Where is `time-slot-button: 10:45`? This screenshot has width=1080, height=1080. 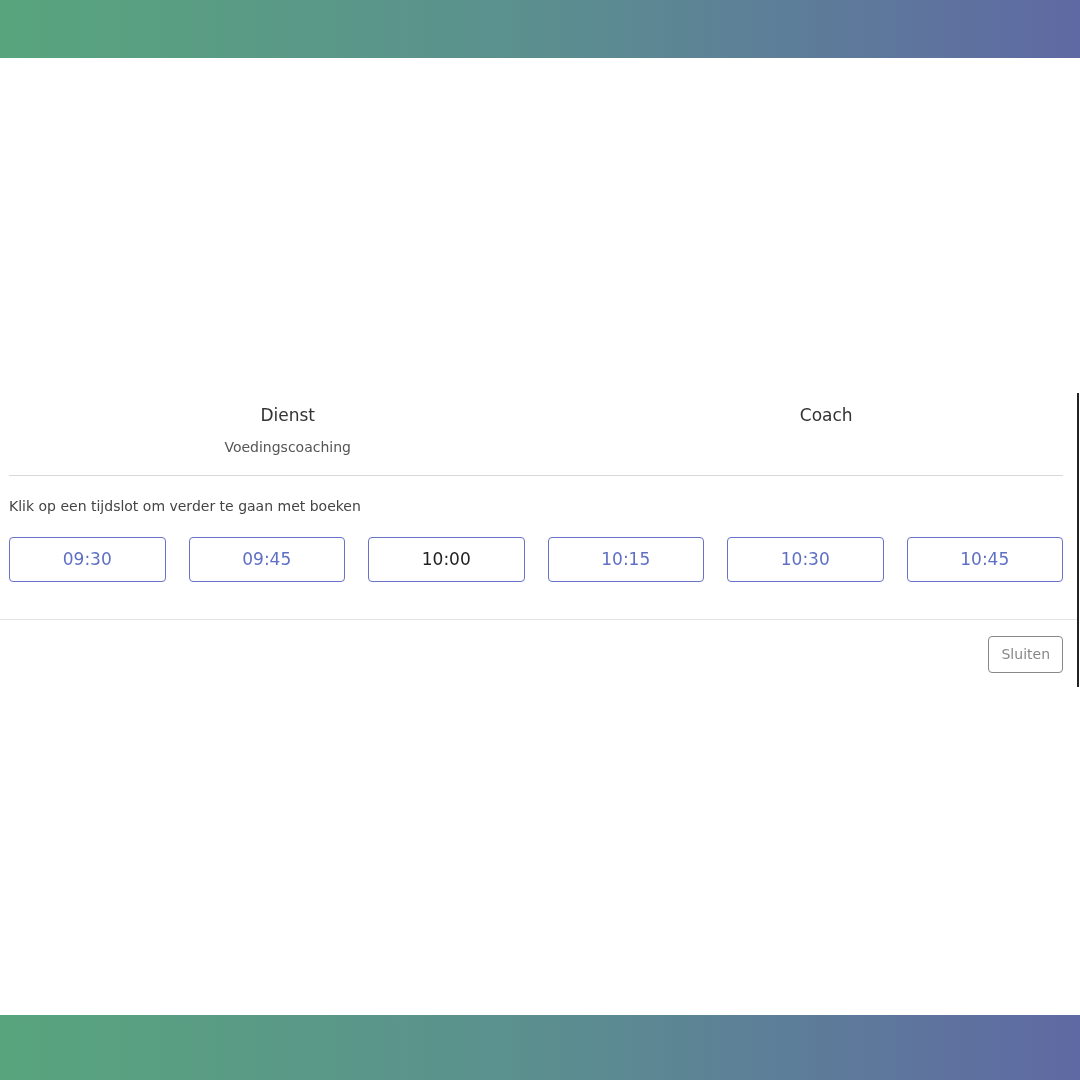
time-slot-button: 10:45 is located at coordinates (984, 559).